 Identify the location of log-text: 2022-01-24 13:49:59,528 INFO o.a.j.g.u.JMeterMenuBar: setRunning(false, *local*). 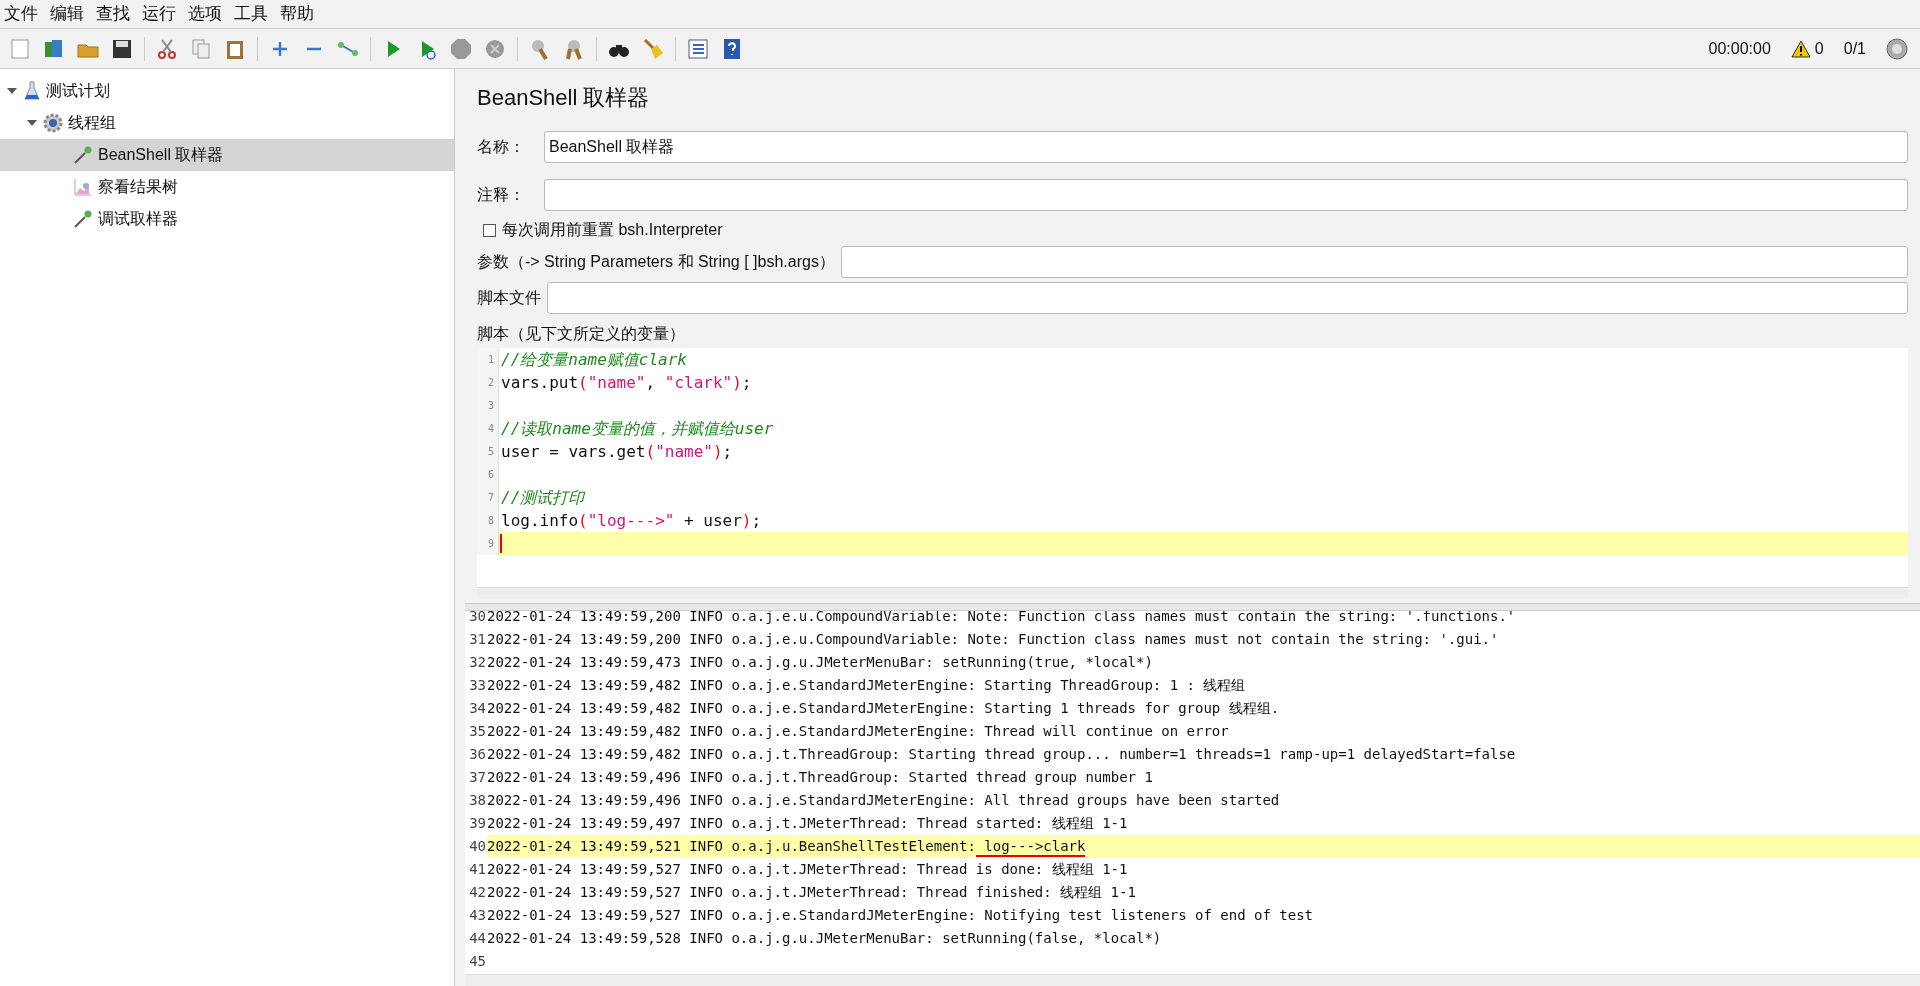
(824, 938).